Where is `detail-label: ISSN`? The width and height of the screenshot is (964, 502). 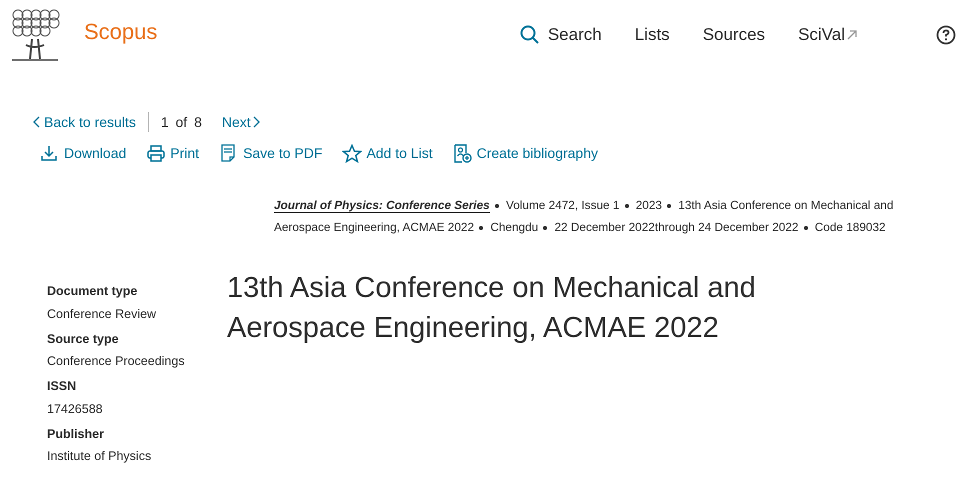 detail-label: ISSN is located at coordinates (62, 386).